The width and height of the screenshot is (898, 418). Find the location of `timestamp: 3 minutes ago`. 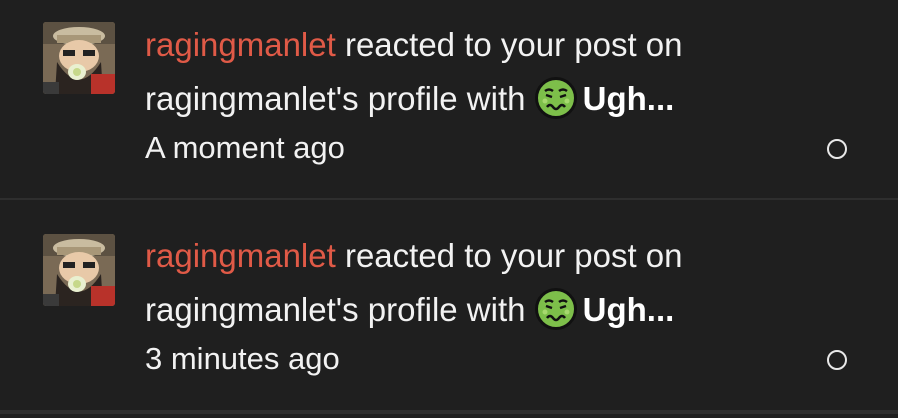

timestamp: 3 minutes ago is located at coordinates (242, 358).